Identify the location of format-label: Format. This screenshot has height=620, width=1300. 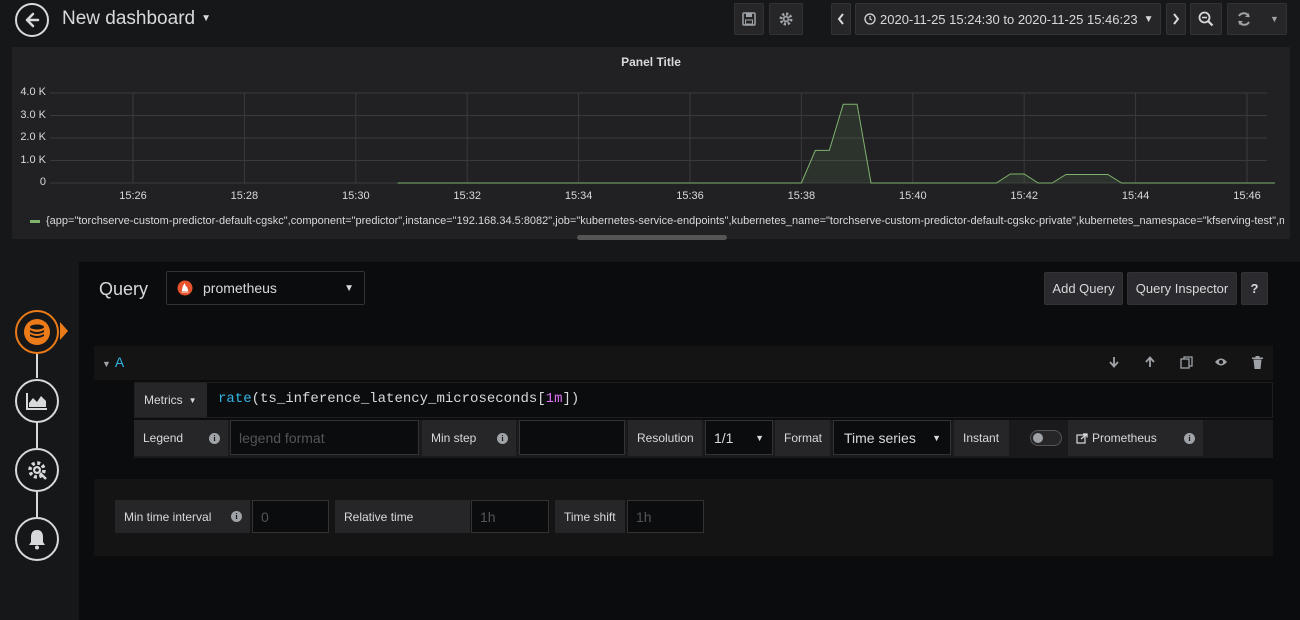
(802, 438).